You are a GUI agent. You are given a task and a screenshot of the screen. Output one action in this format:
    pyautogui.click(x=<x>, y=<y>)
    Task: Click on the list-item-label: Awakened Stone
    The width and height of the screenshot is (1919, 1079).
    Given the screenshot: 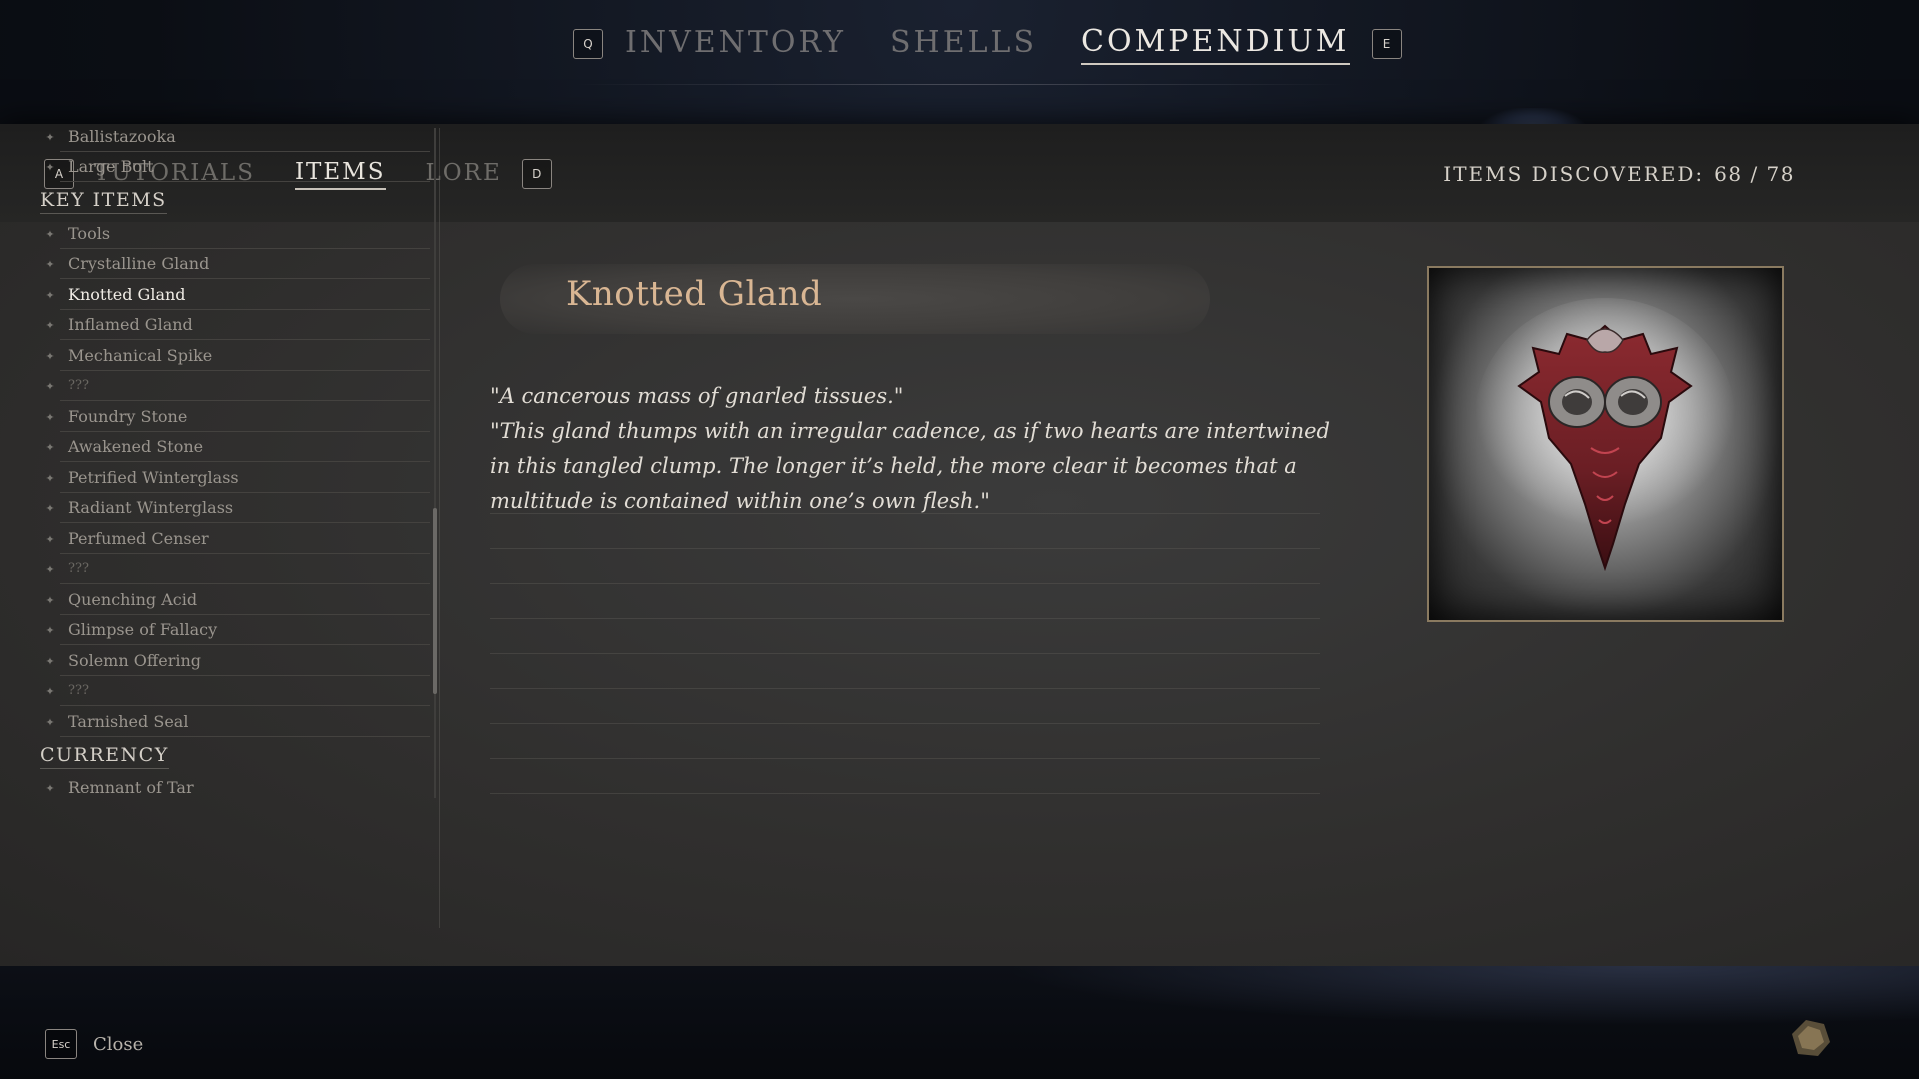 What is the action you would take?
    pyautogui.click(x=245, y=447)
    